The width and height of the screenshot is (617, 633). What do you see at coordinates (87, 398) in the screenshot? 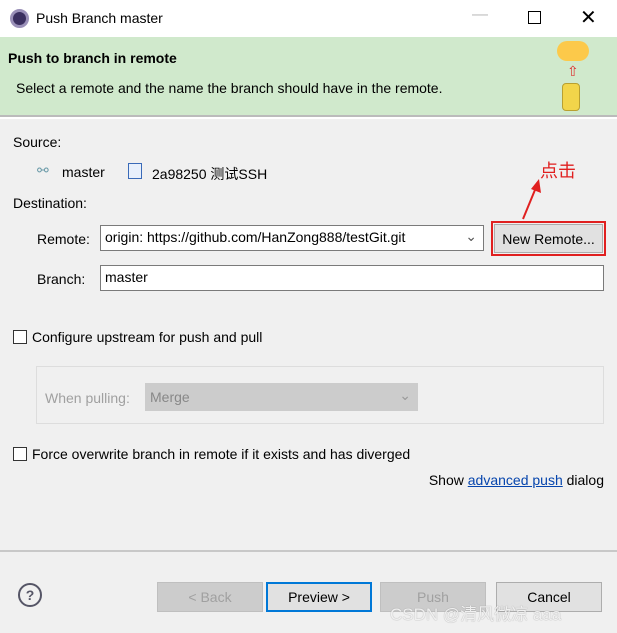
I see `when-pulling-label: When pulling:` at bounding box center [87, 398].